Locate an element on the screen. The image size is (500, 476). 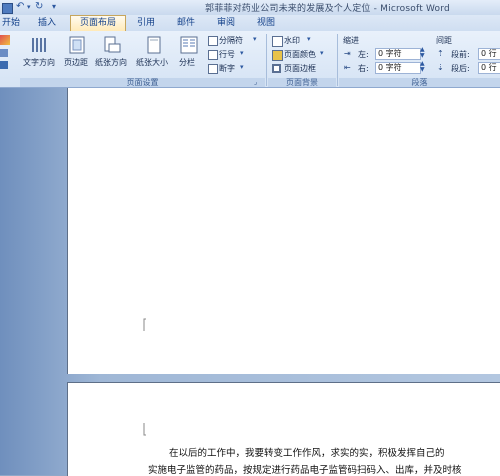
spacing-after-icon: ⇣ is located at coordinates (440, 67).